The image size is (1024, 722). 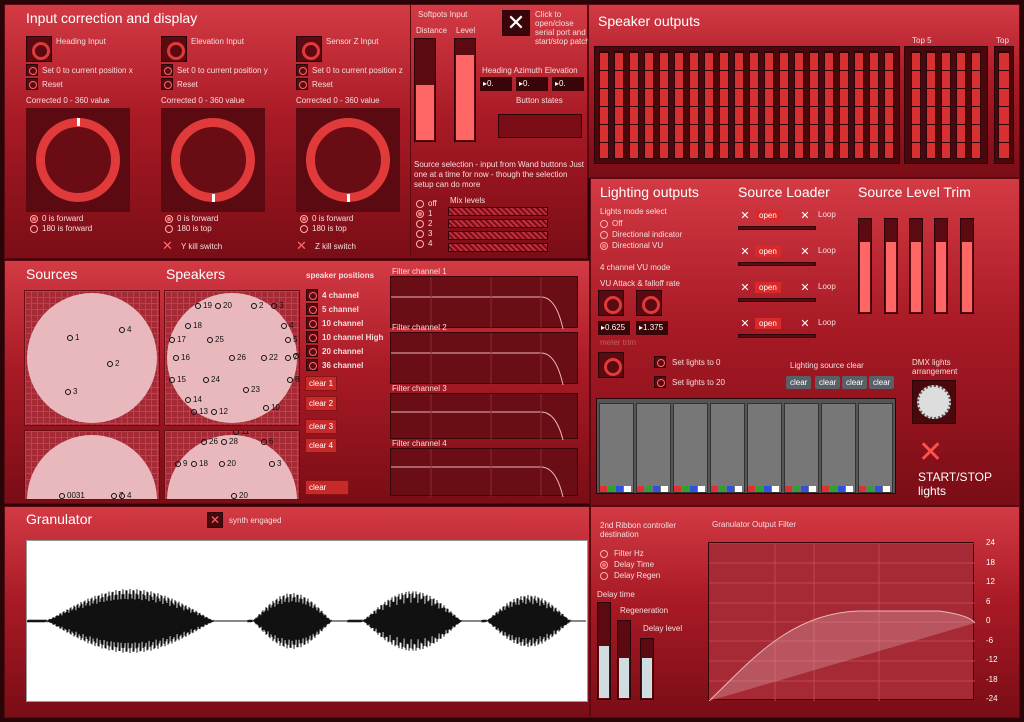 What do you see at coordinates (213, 160) in the screenshot?
I see `elevation-dial` at bounding box center [213, 160].